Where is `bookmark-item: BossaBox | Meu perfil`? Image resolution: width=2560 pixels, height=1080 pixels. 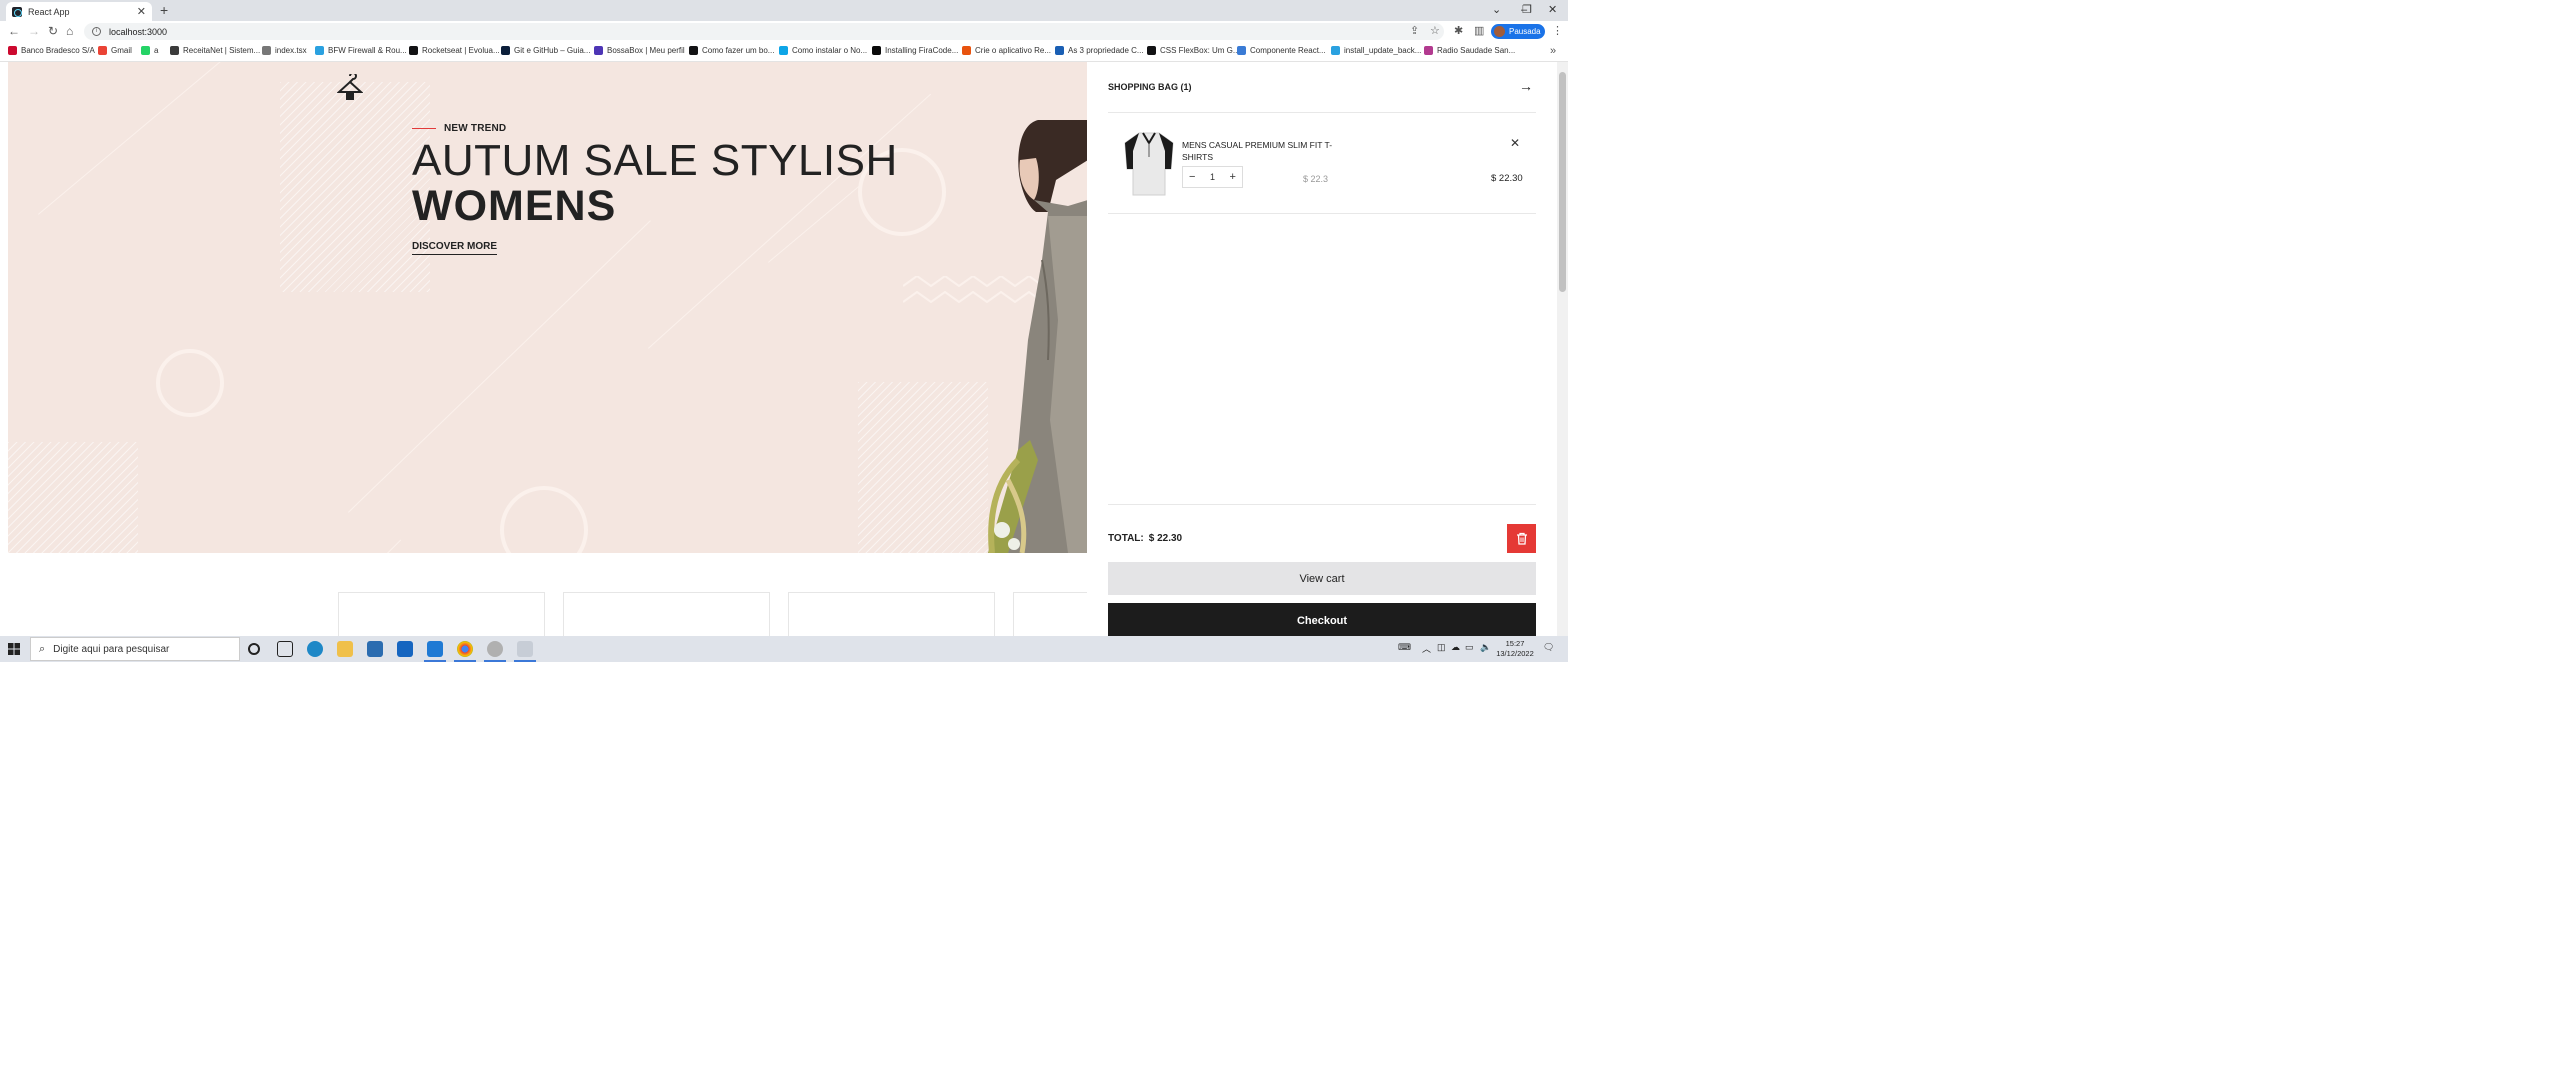 bookmark-item: BossaBox | Meu perfil is located at coordinates (639, 50).